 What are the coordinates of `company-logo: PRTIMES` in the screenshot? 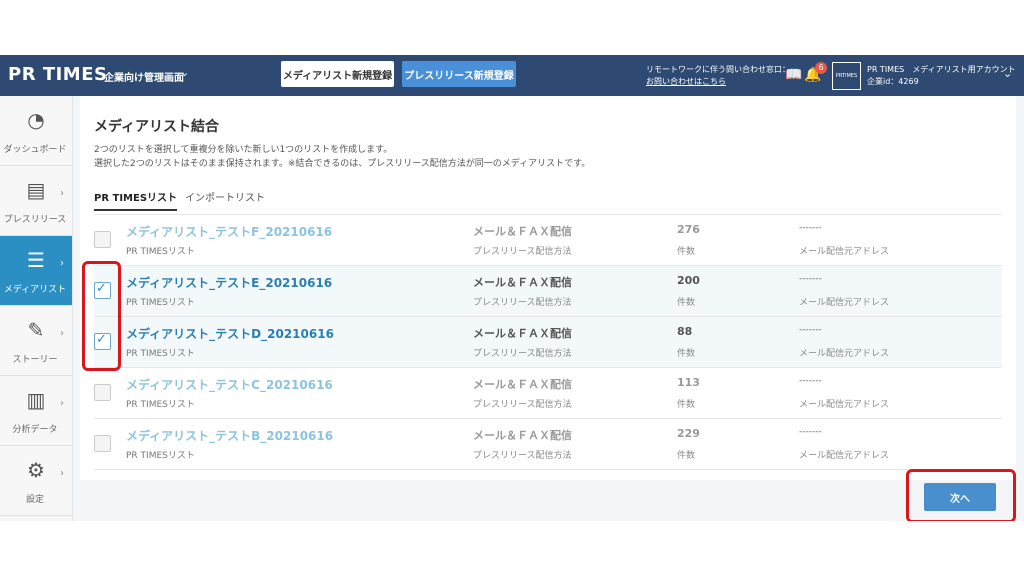 It's located at (846, 76).